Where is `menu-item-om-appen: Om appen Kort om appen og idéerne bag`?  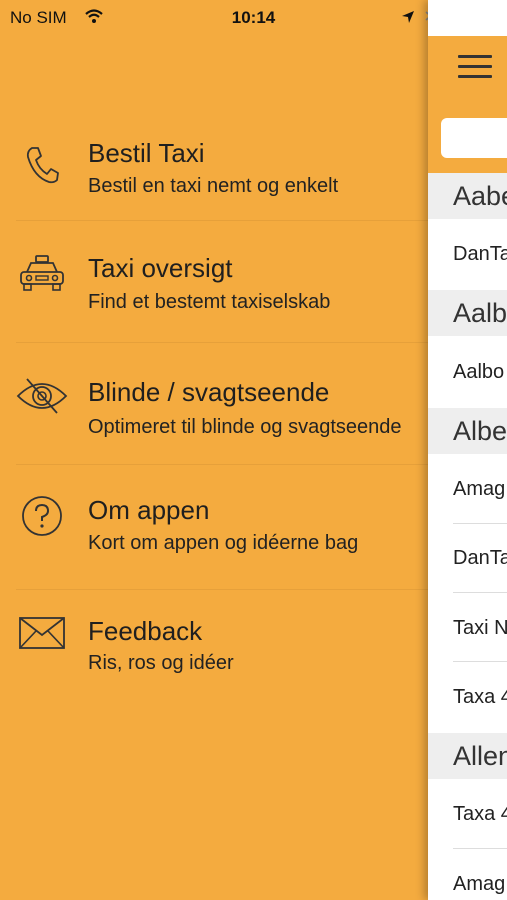
menu-item-om-appen: Om appen Kort om appen og idéerne bag is located at coordinates (215, 527).